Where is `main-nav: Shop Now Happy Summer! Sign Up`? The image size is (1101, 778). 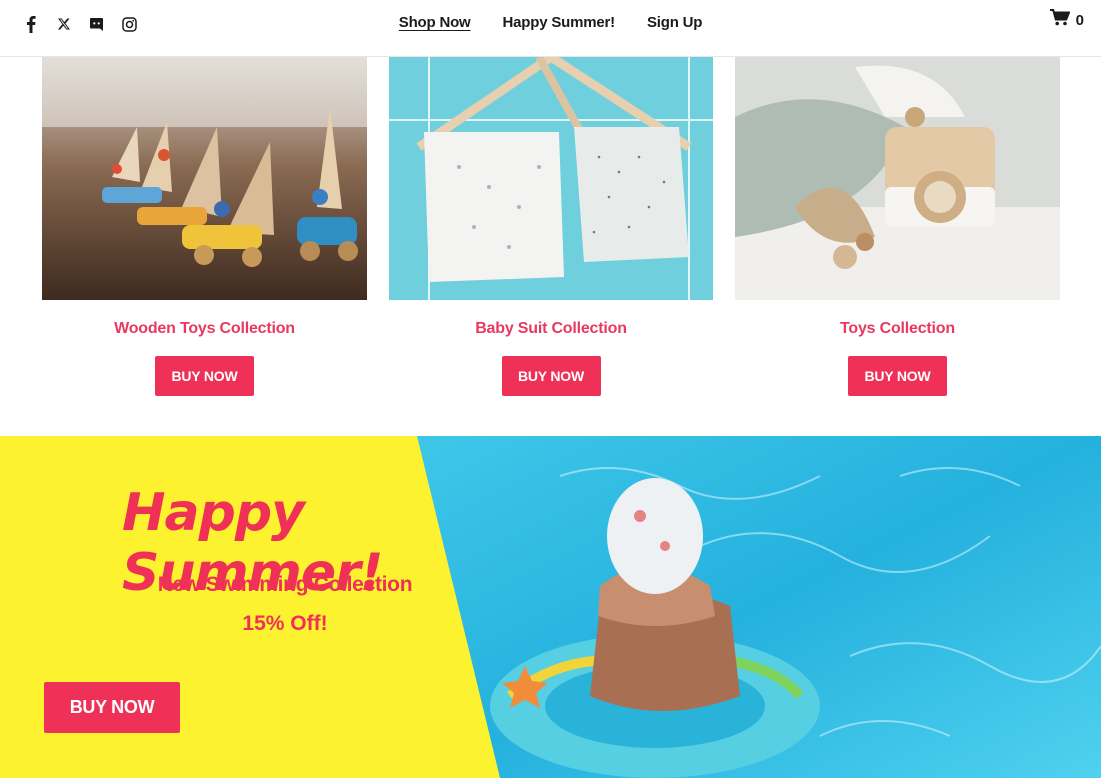 main-nav: Shop Now Happy Summer! Sign Up is located at coordinates (550, 23).